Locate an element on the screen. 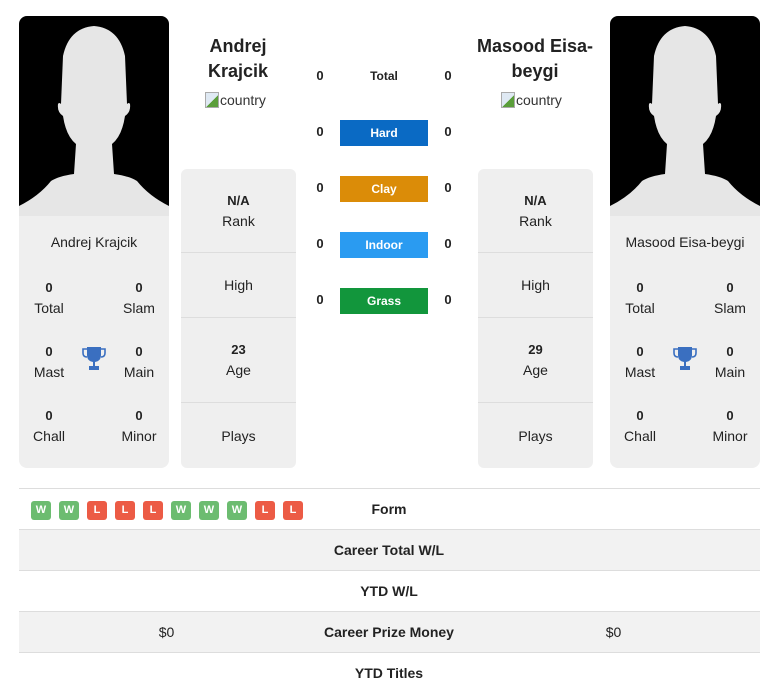 The width and height of the screenshot is (779, 699). player1-photo is located at coordinates (94, 116).